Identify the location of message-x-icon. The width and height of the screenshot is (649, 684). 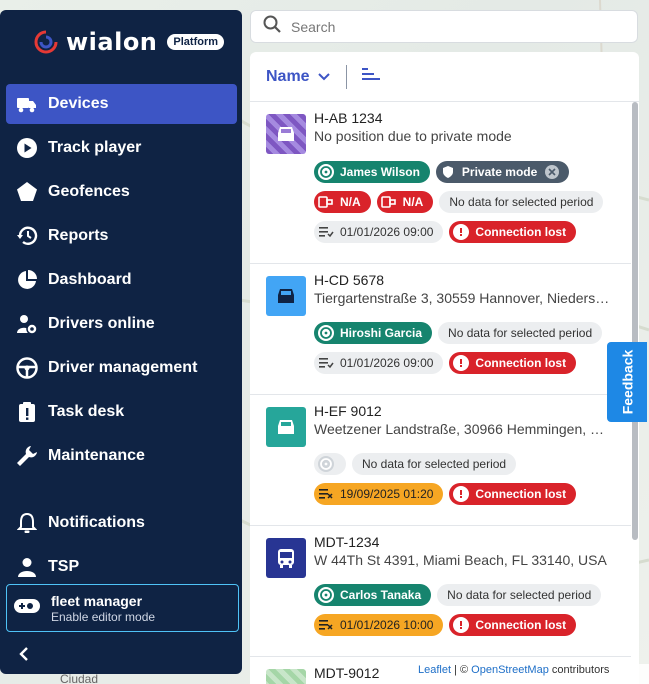
(326, 625).